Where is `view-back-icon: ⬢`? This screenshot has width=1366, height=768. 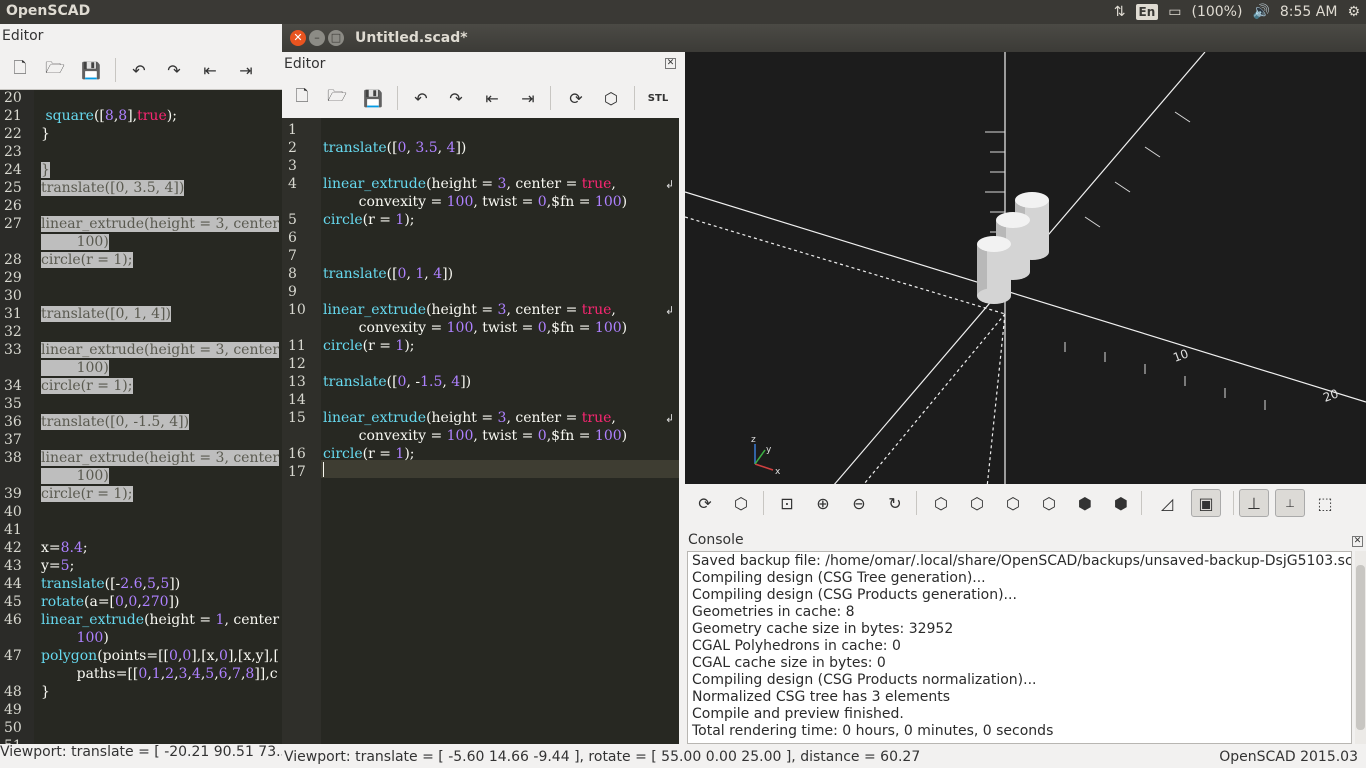
view-back-icon: ⬢ is located at coordinates (1121, 503).